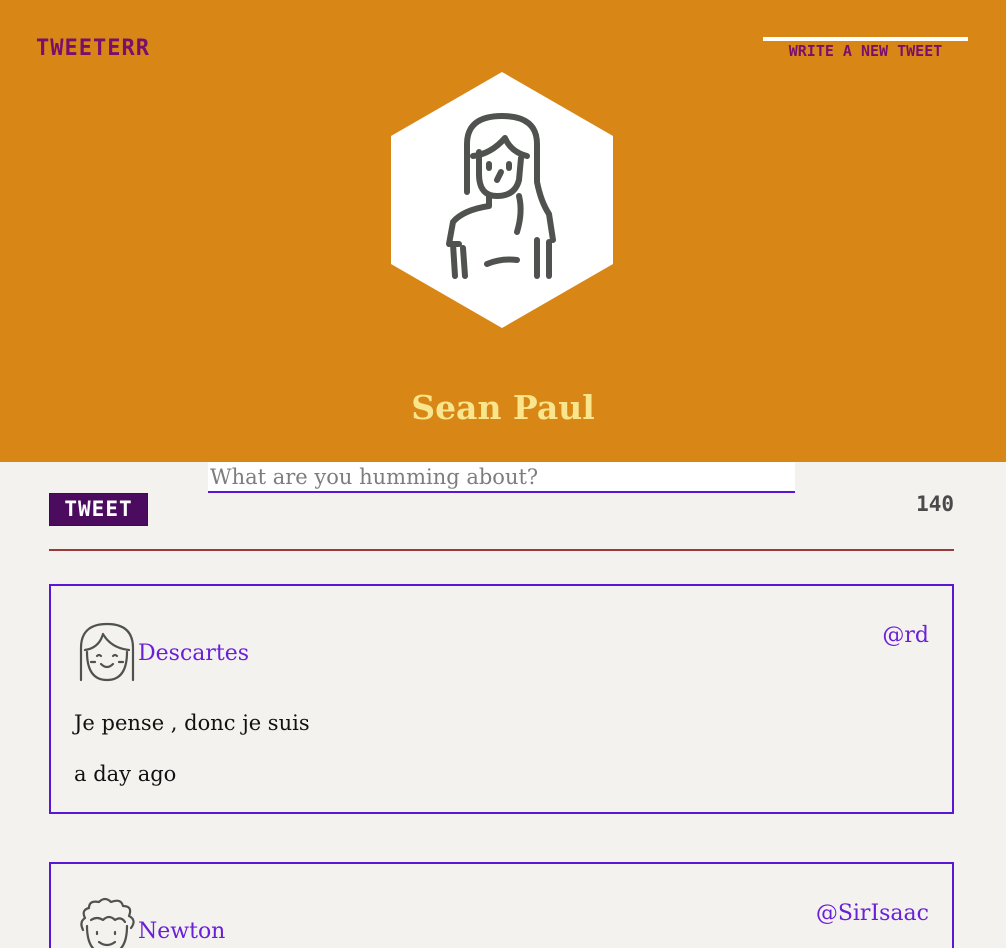 The image size is (1006, 948). I want to click on character-counter: 140, so click(935, 504).